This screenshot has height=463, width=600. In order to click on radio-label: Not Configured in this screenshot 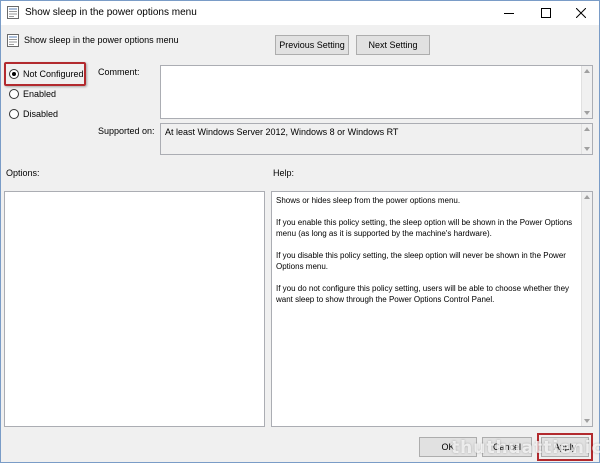, I will do `click(53, 74)`.